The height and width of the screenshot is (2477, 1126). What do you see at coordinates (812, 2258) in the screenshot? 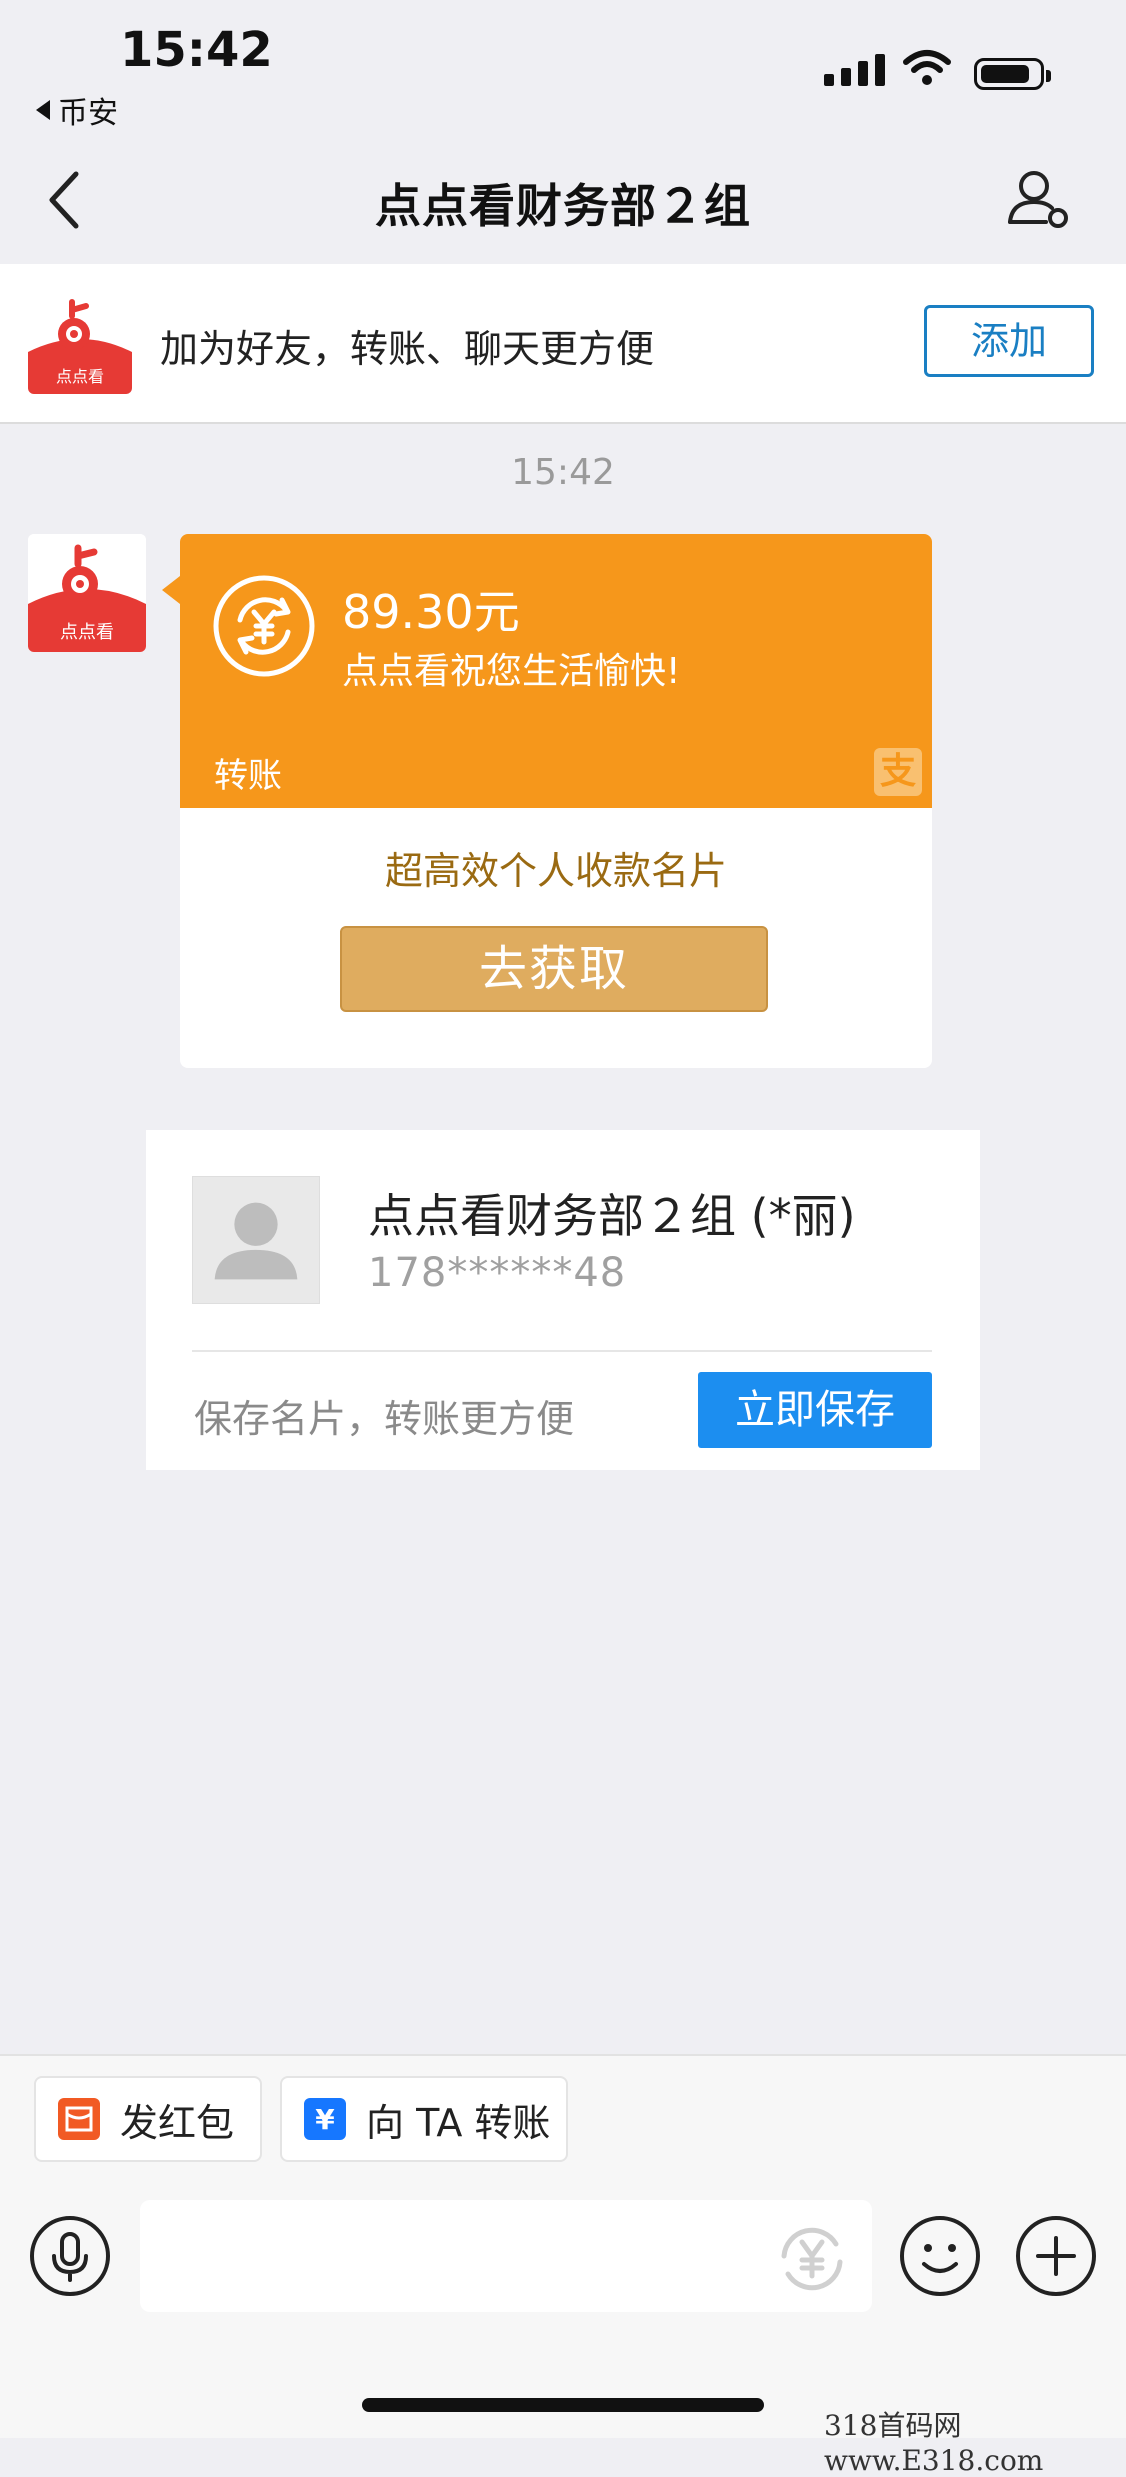
I see `input-transfer-icon` at bounding box center [812, 2258].